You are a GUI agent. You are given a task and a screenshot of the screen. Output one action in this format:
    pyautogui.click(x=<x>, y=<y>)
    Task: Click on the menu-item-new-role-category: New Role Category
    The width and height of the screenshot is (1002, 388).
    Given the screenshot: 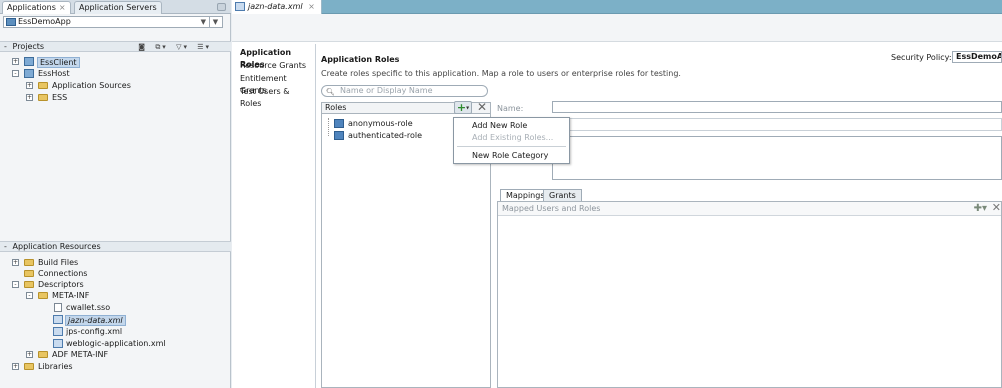 What is the action you would take?
    pyautogui.click(x=510, y=155)
    